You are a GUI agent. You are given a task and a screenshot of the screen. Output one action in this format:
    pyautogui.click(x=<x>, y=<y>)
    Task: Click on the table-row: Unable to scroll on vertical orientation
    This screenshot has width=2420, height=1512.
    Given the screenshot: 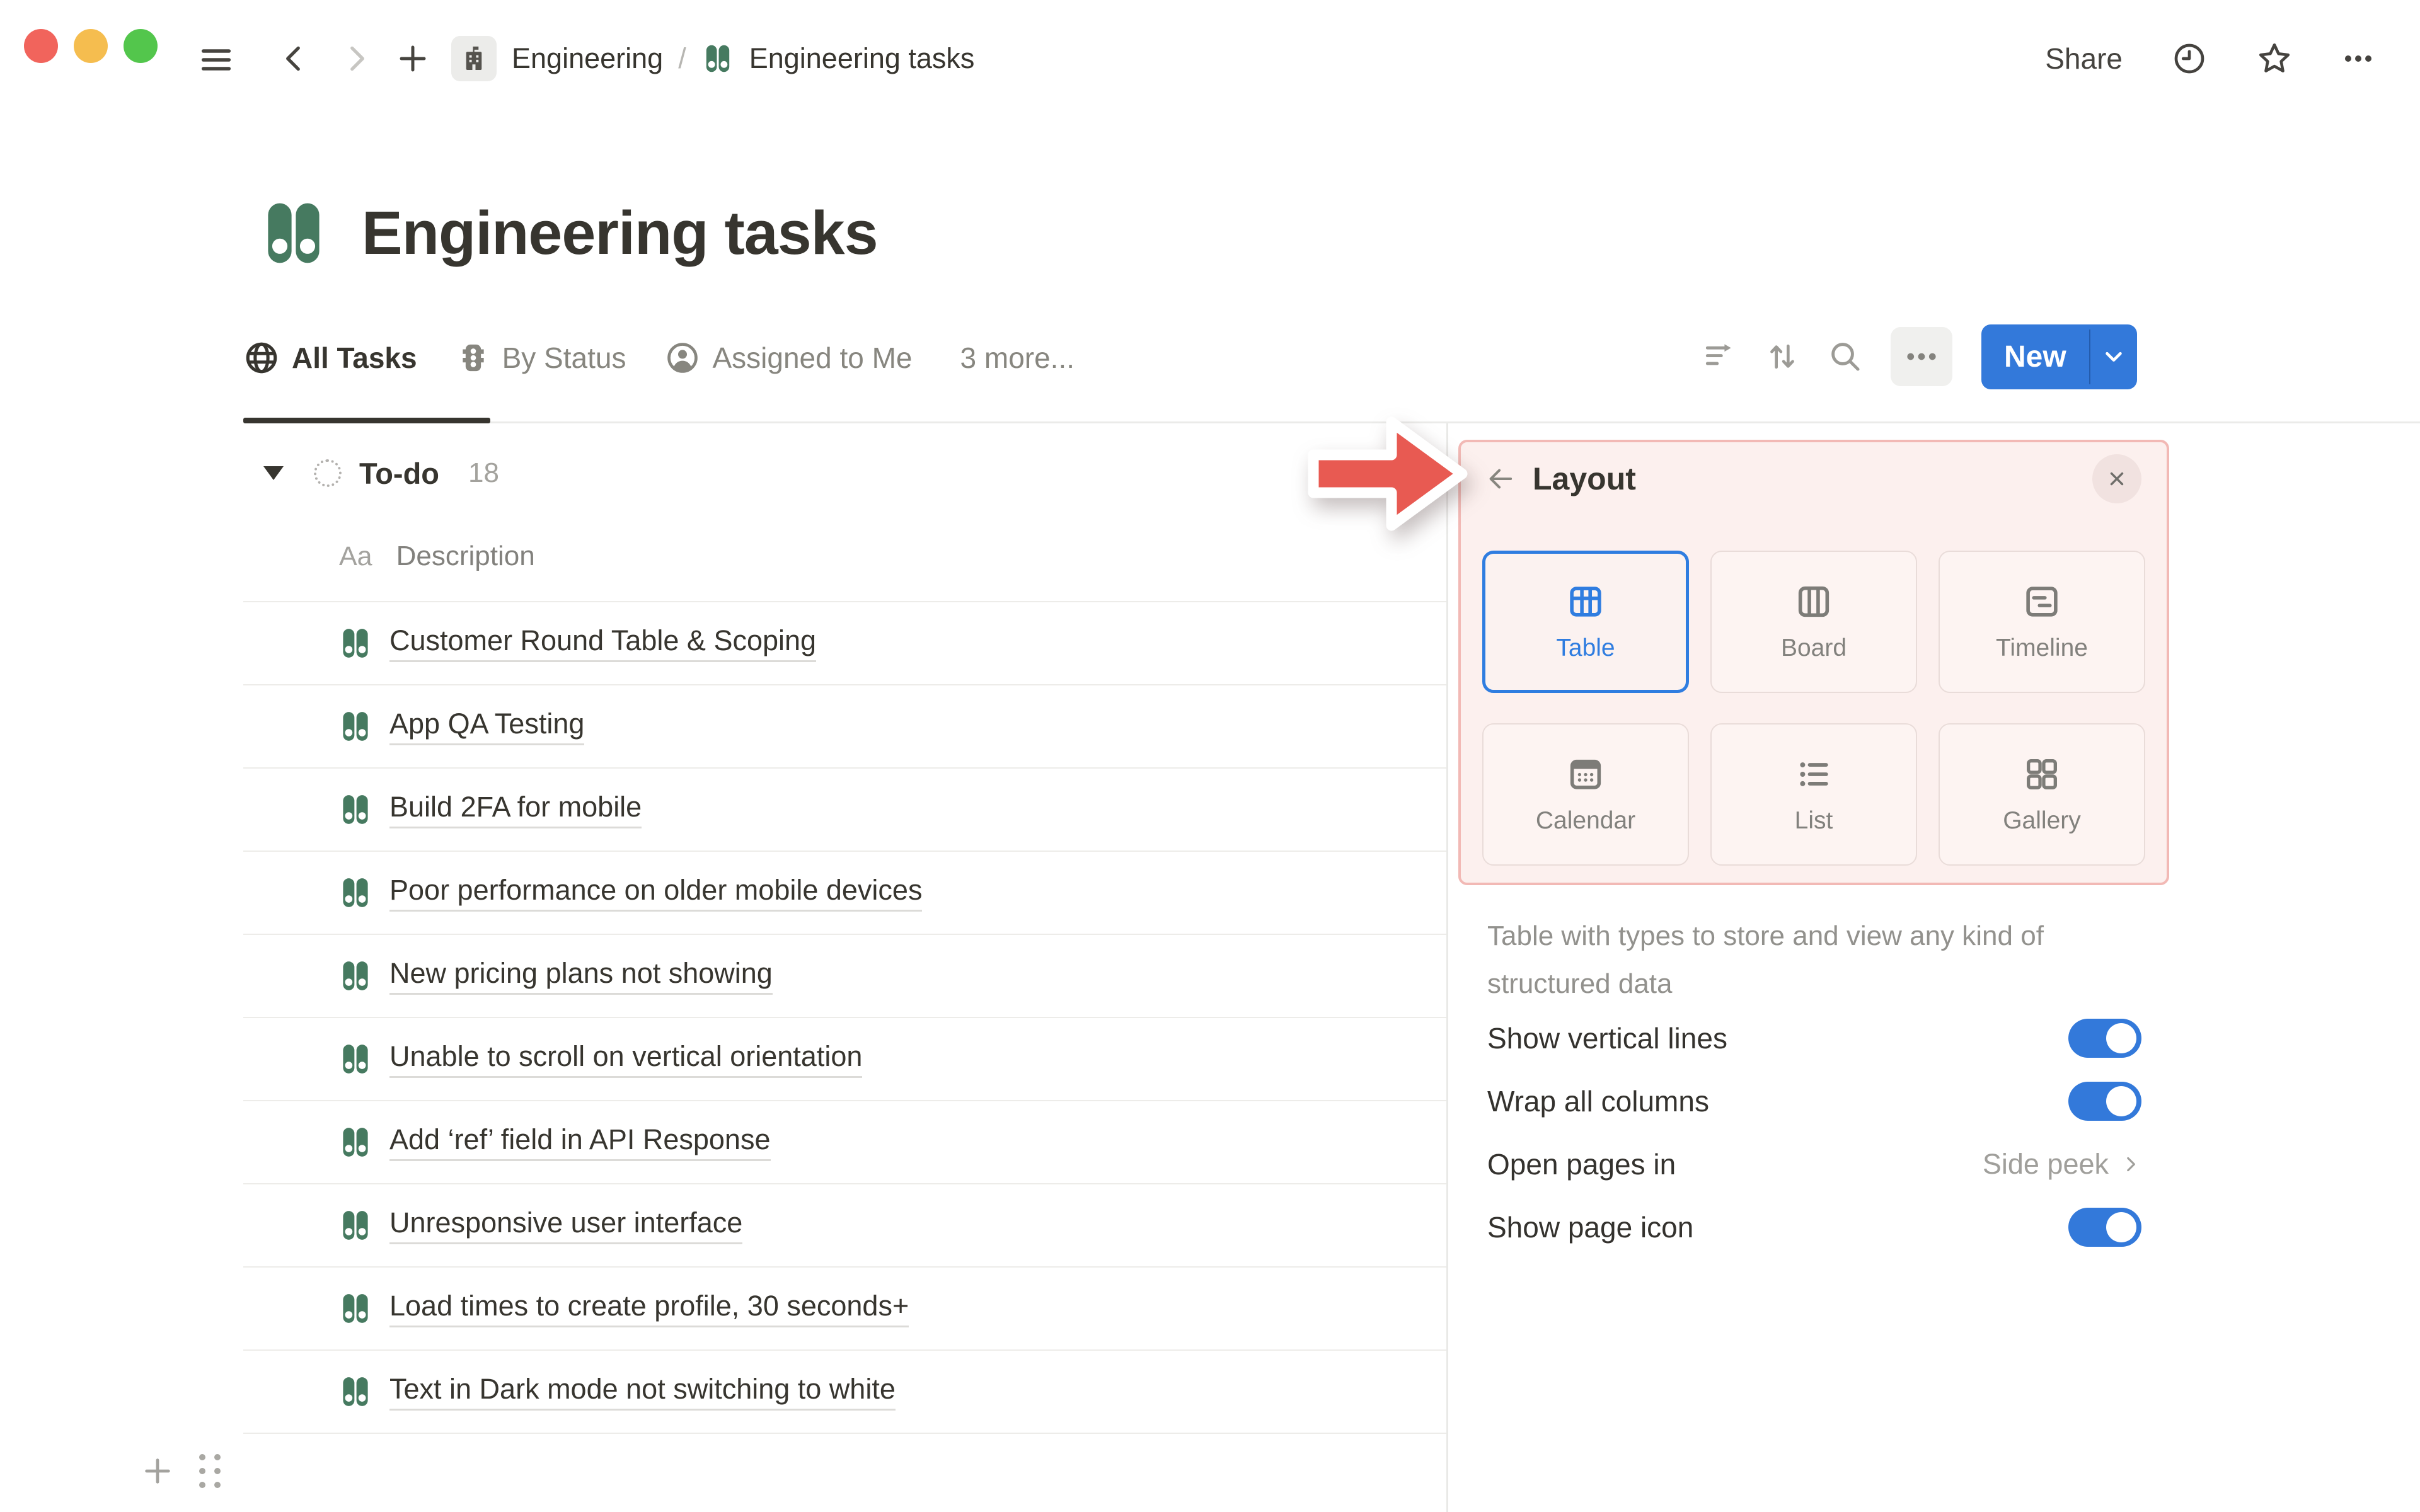 What is the action you would take?
    pyautogui.click(x=844, y=1059)
    